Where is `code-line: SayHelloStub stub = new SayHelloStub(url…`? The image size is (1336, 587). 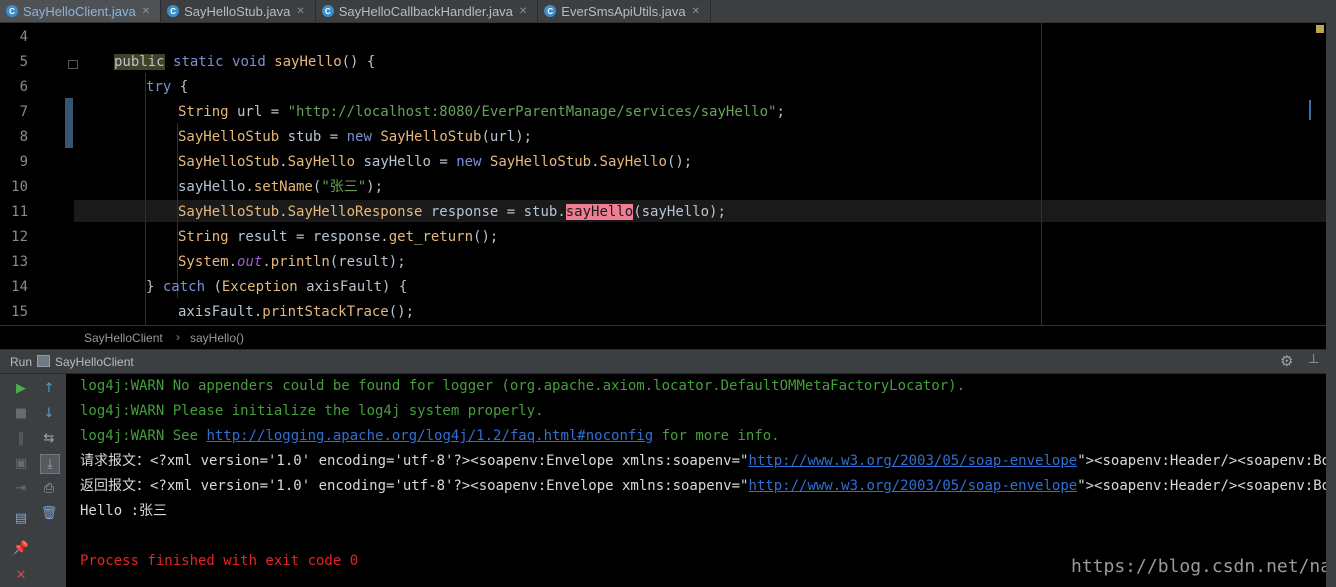 code-line: SayHelloStub stub = new SayHelloStub(url… is located at coordinates (355, 137).